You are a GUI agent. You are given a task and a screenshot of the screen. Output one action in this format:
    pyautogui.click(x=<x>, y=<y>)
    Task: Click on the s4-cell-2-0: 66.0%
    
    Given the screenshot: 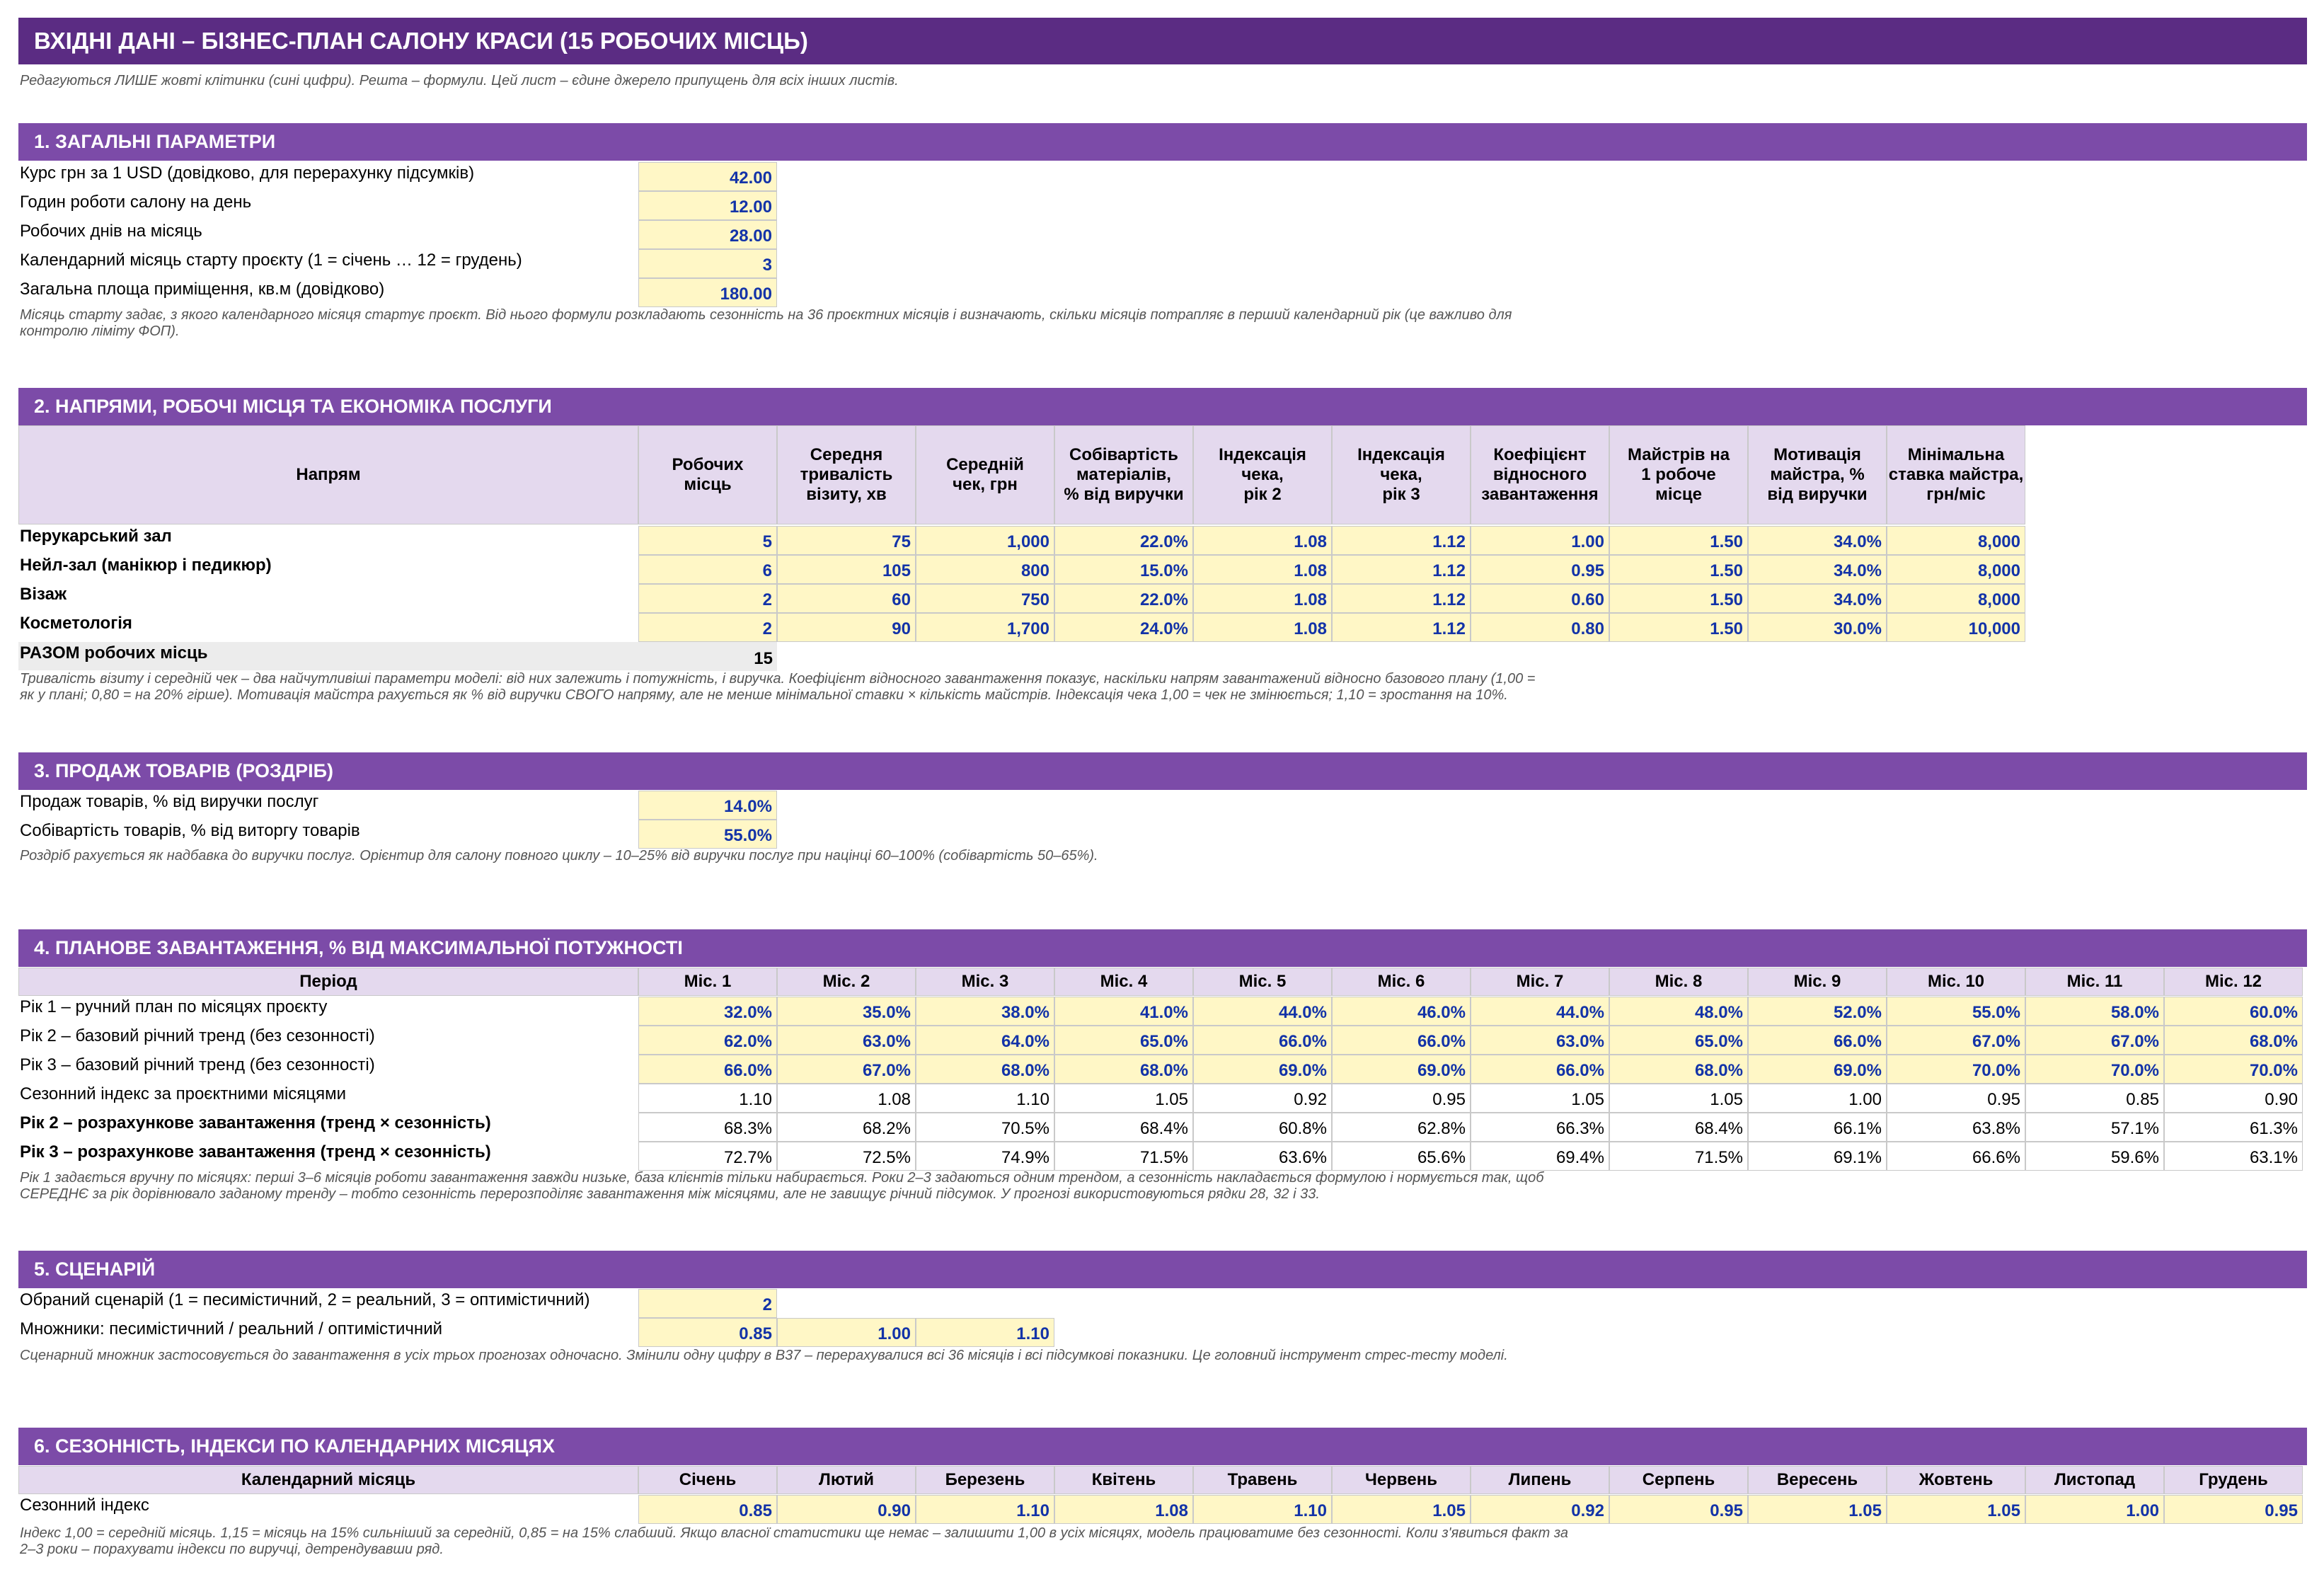 What is the action you would take?
    pyautogui.click(x=707, y=1069)
    